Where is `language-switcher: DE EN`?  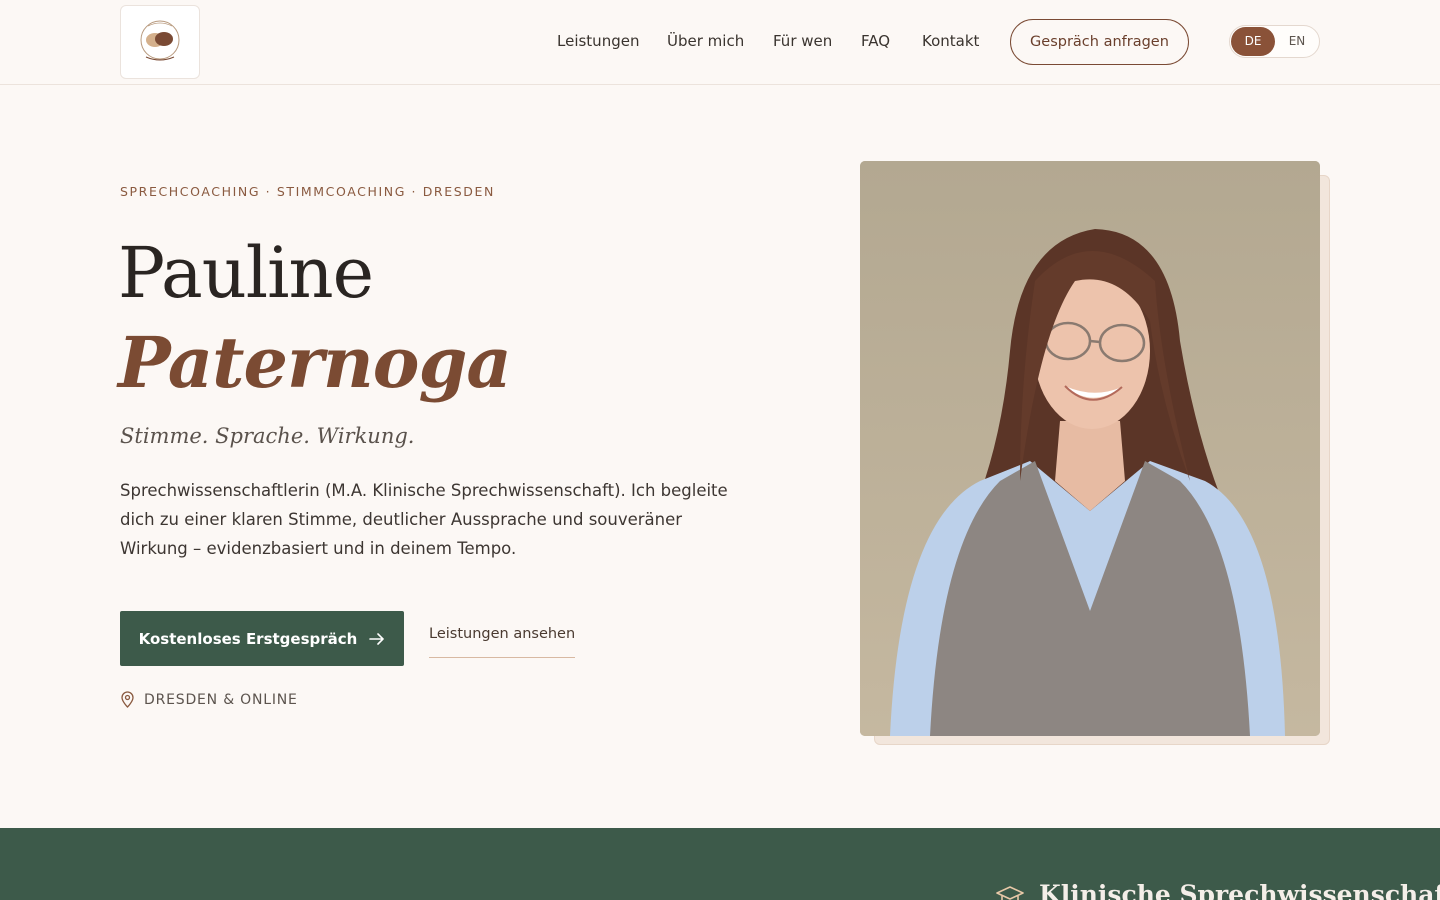 language-switcher: DE EN is located at coordinates (1274, 41).